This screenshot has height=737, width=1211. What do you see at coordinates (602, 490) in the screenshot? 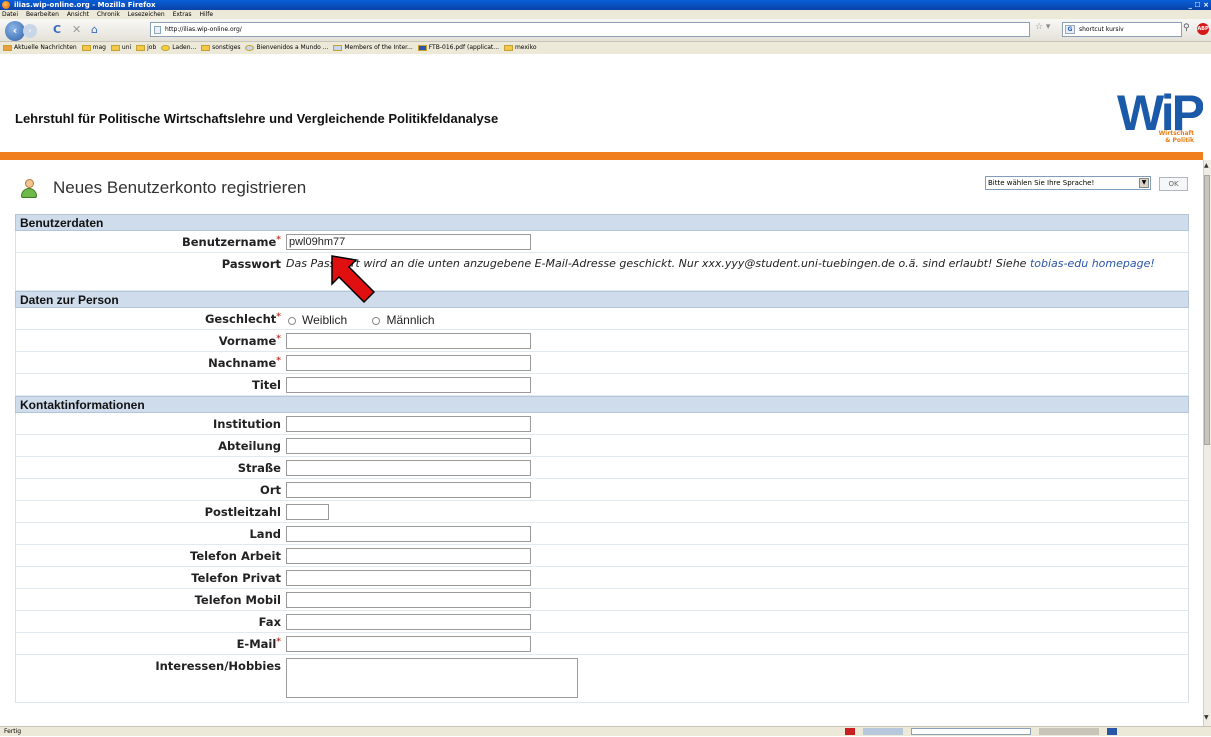
I see `row-ort: Ort` at bounding box center [602, 490].